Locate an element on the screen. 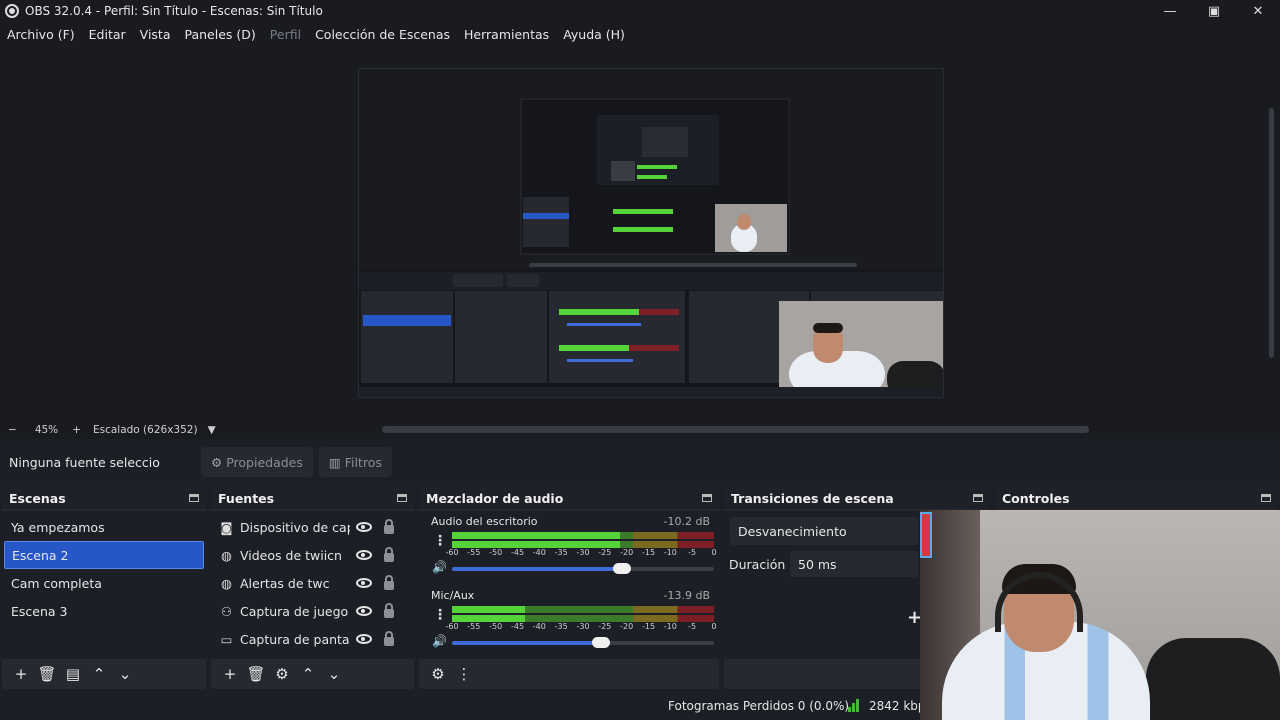 The width and height of the screenshot is (1280, 720). scale-label: Escalado (626x352) is located at coordinates (145, 430).